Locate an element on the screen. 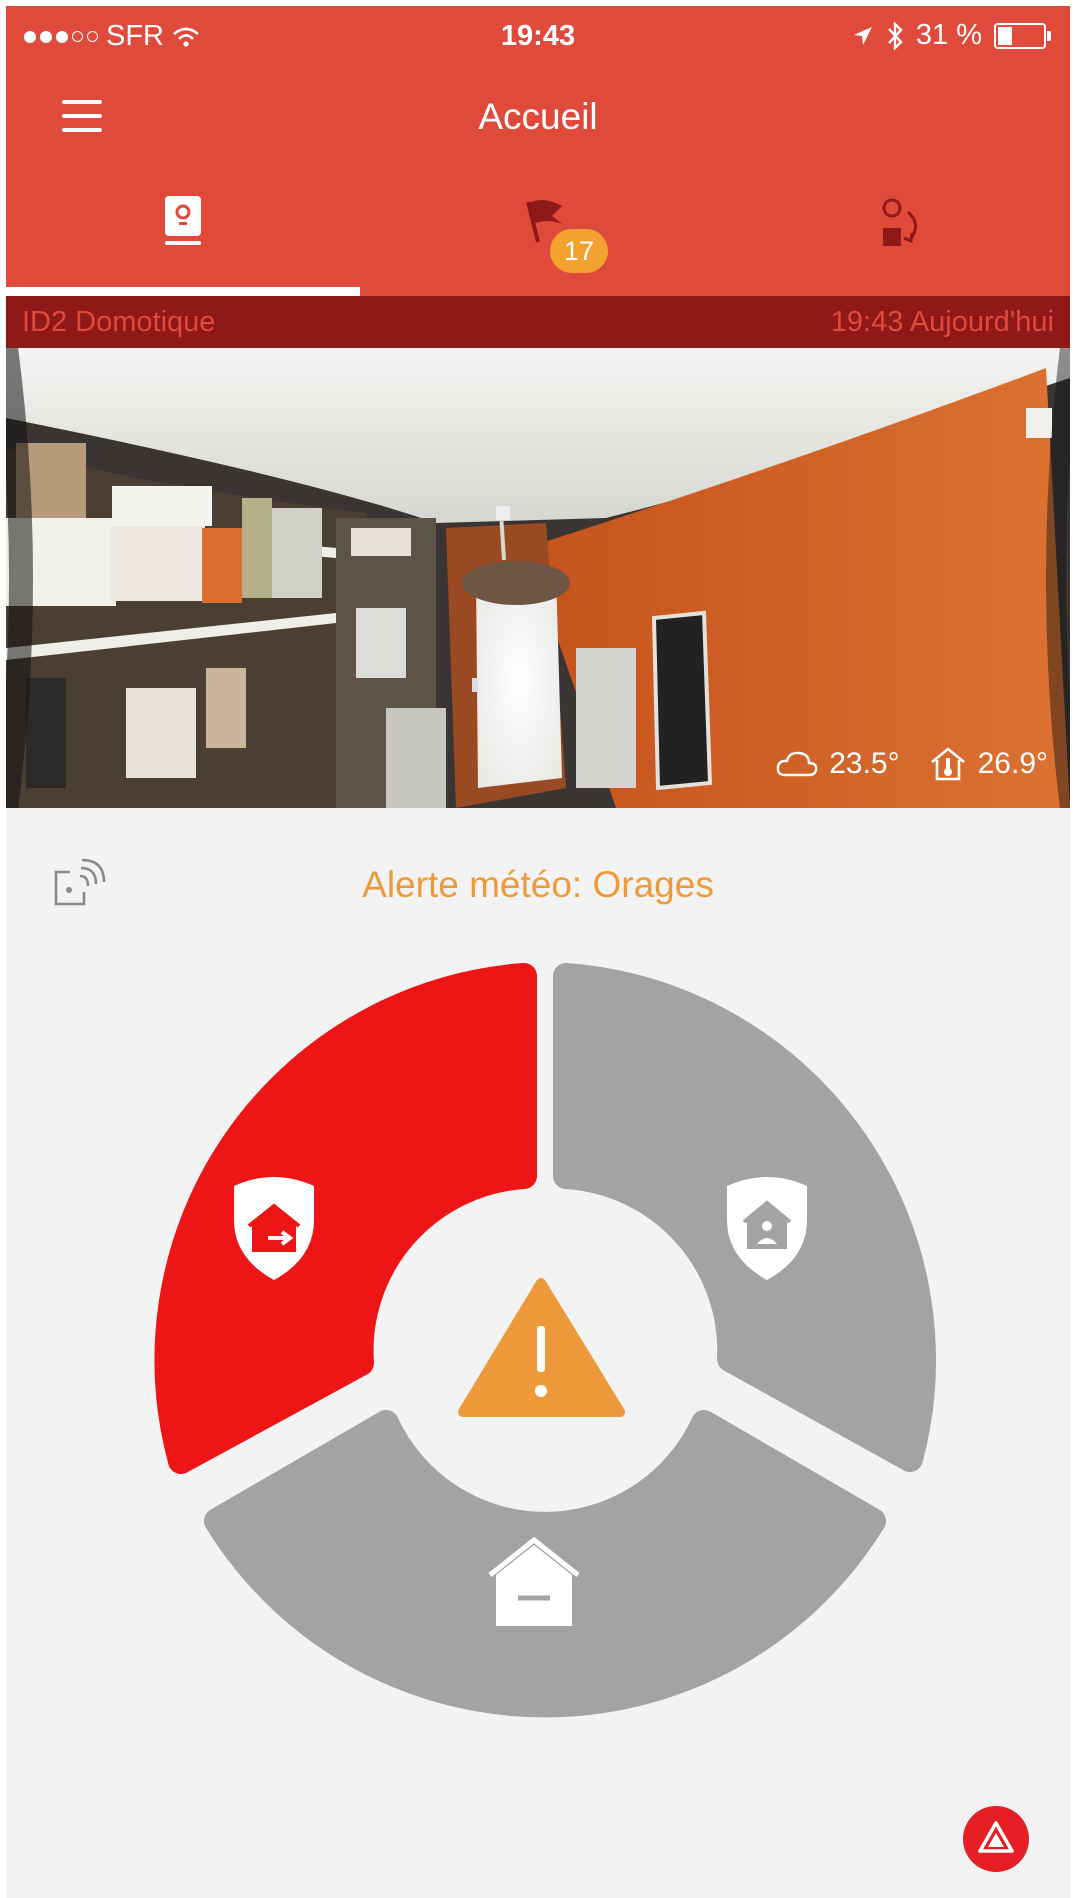 This screenshot has height=1898, width=1075. warning-icon is located at coordinates (541, 1347).